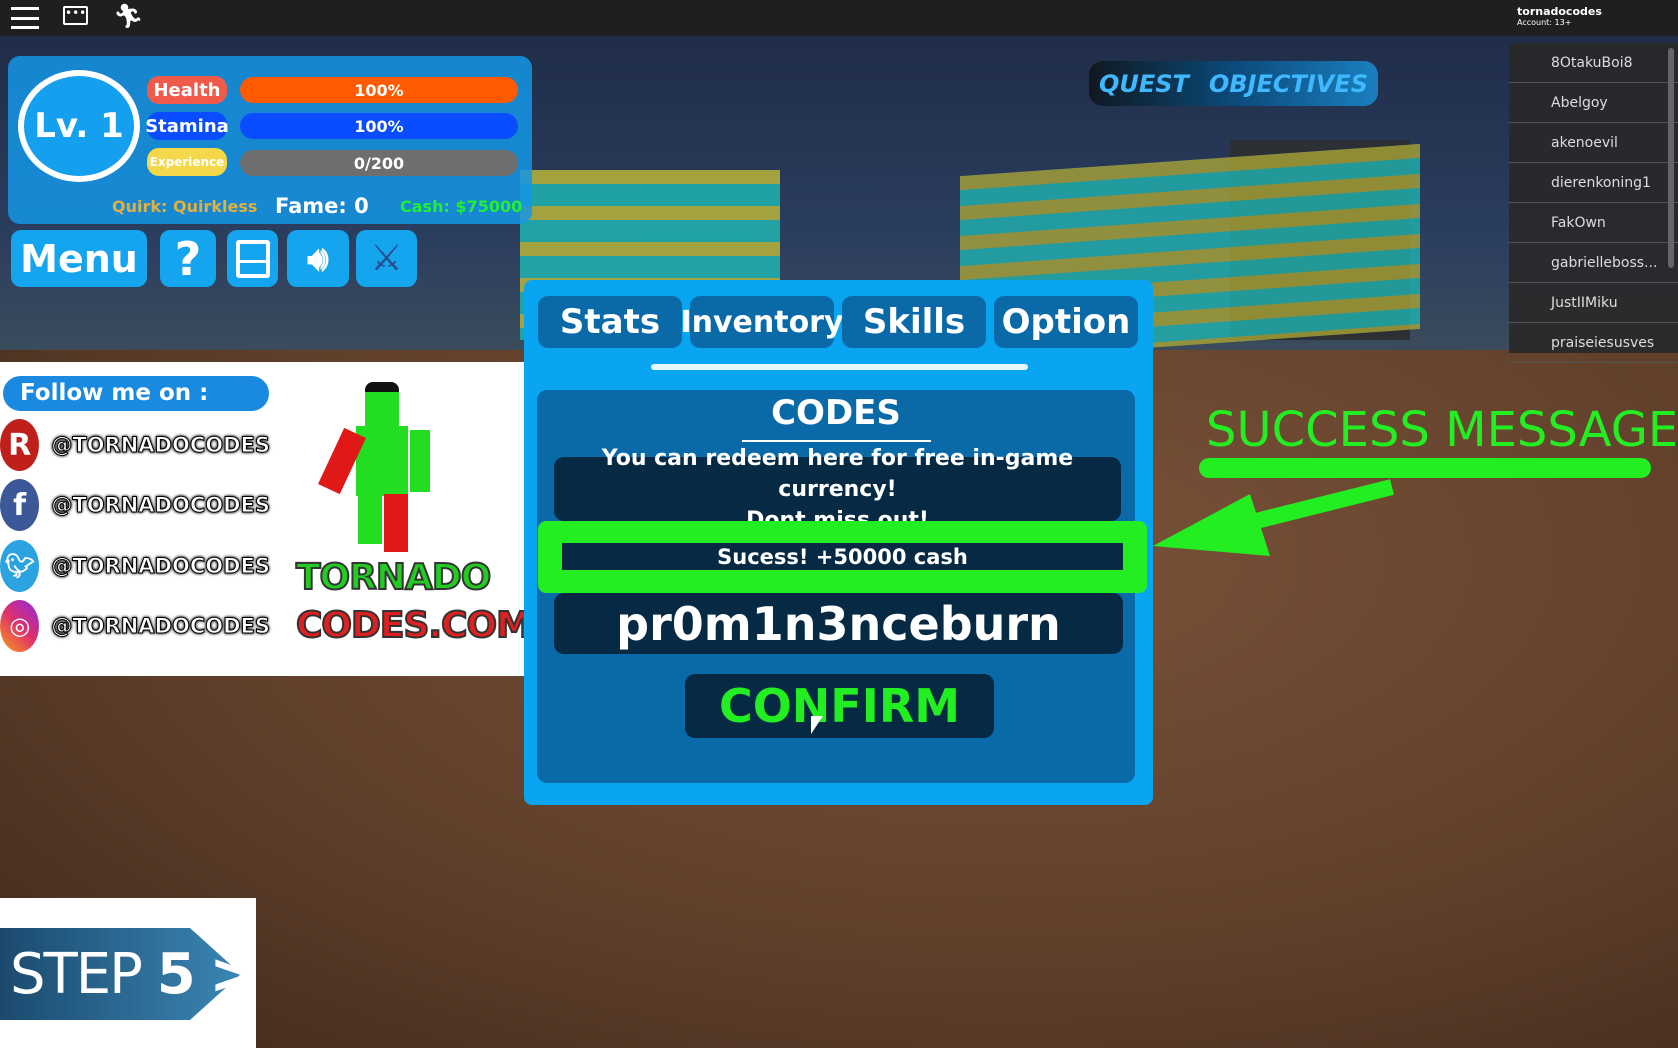 This screenshot has height=1048, width=1678. I want to click on step-word: STEP, so click(76, 974).